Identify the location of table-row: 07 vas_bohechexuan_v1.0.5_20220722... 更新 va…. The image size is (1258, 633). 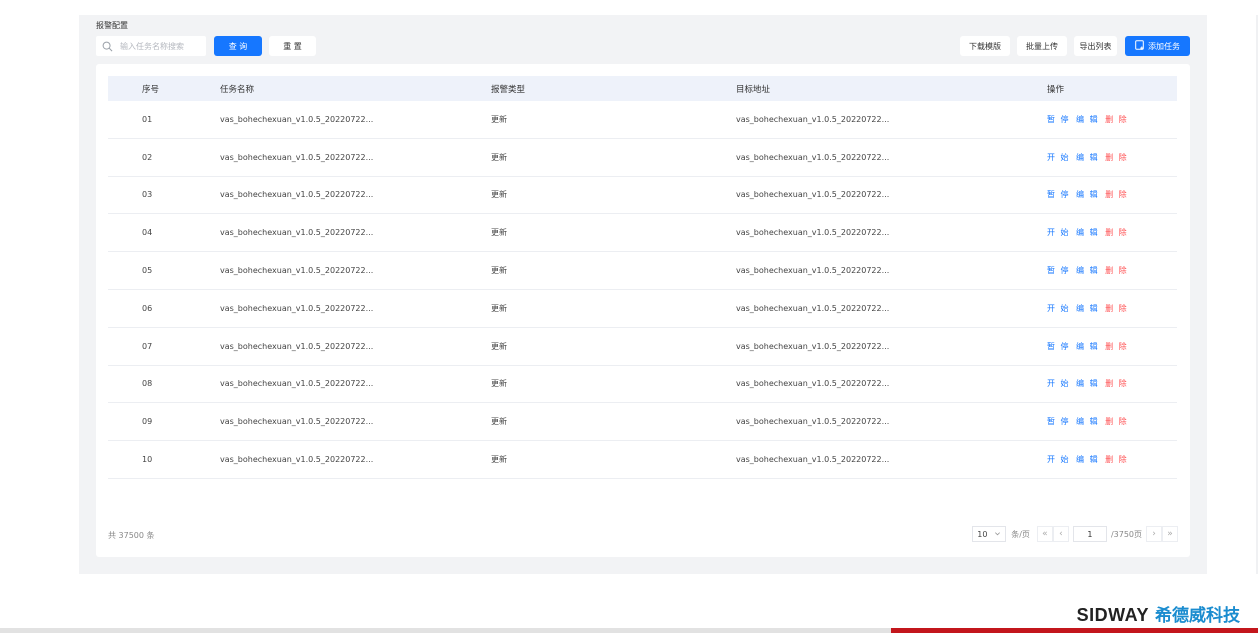
(642, 347).